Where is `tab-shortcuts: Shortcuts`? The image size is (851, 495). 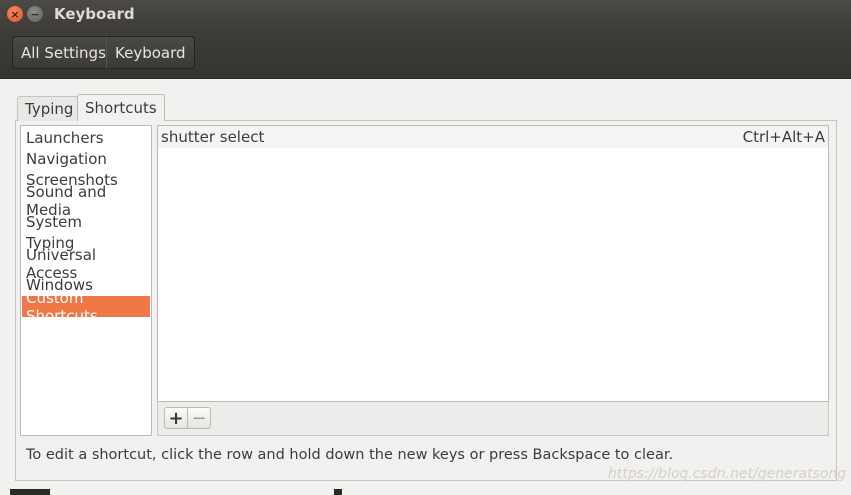 tab-shortcuts: Shortcuts is located at coordinates (121, 107).